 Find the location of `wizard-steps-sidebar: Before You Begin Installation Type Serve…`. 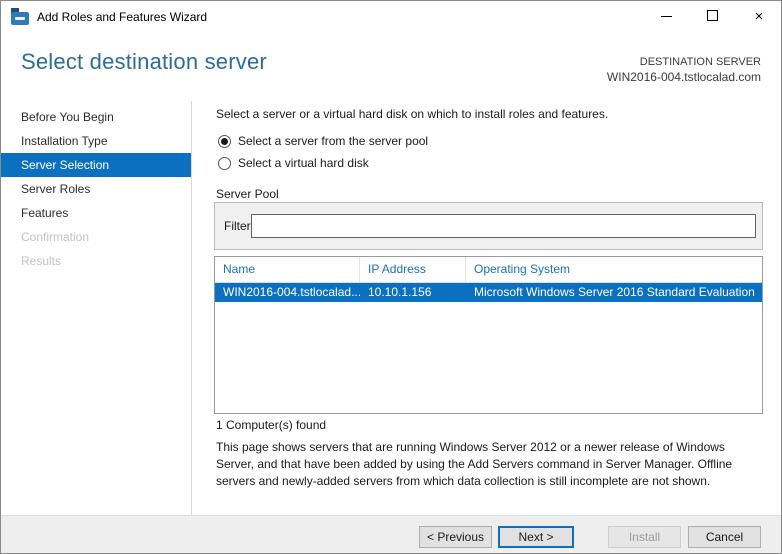

wizard-steps-sidebar: Before You Begin Installation Type Serve… is located at coordinates (96, 189).